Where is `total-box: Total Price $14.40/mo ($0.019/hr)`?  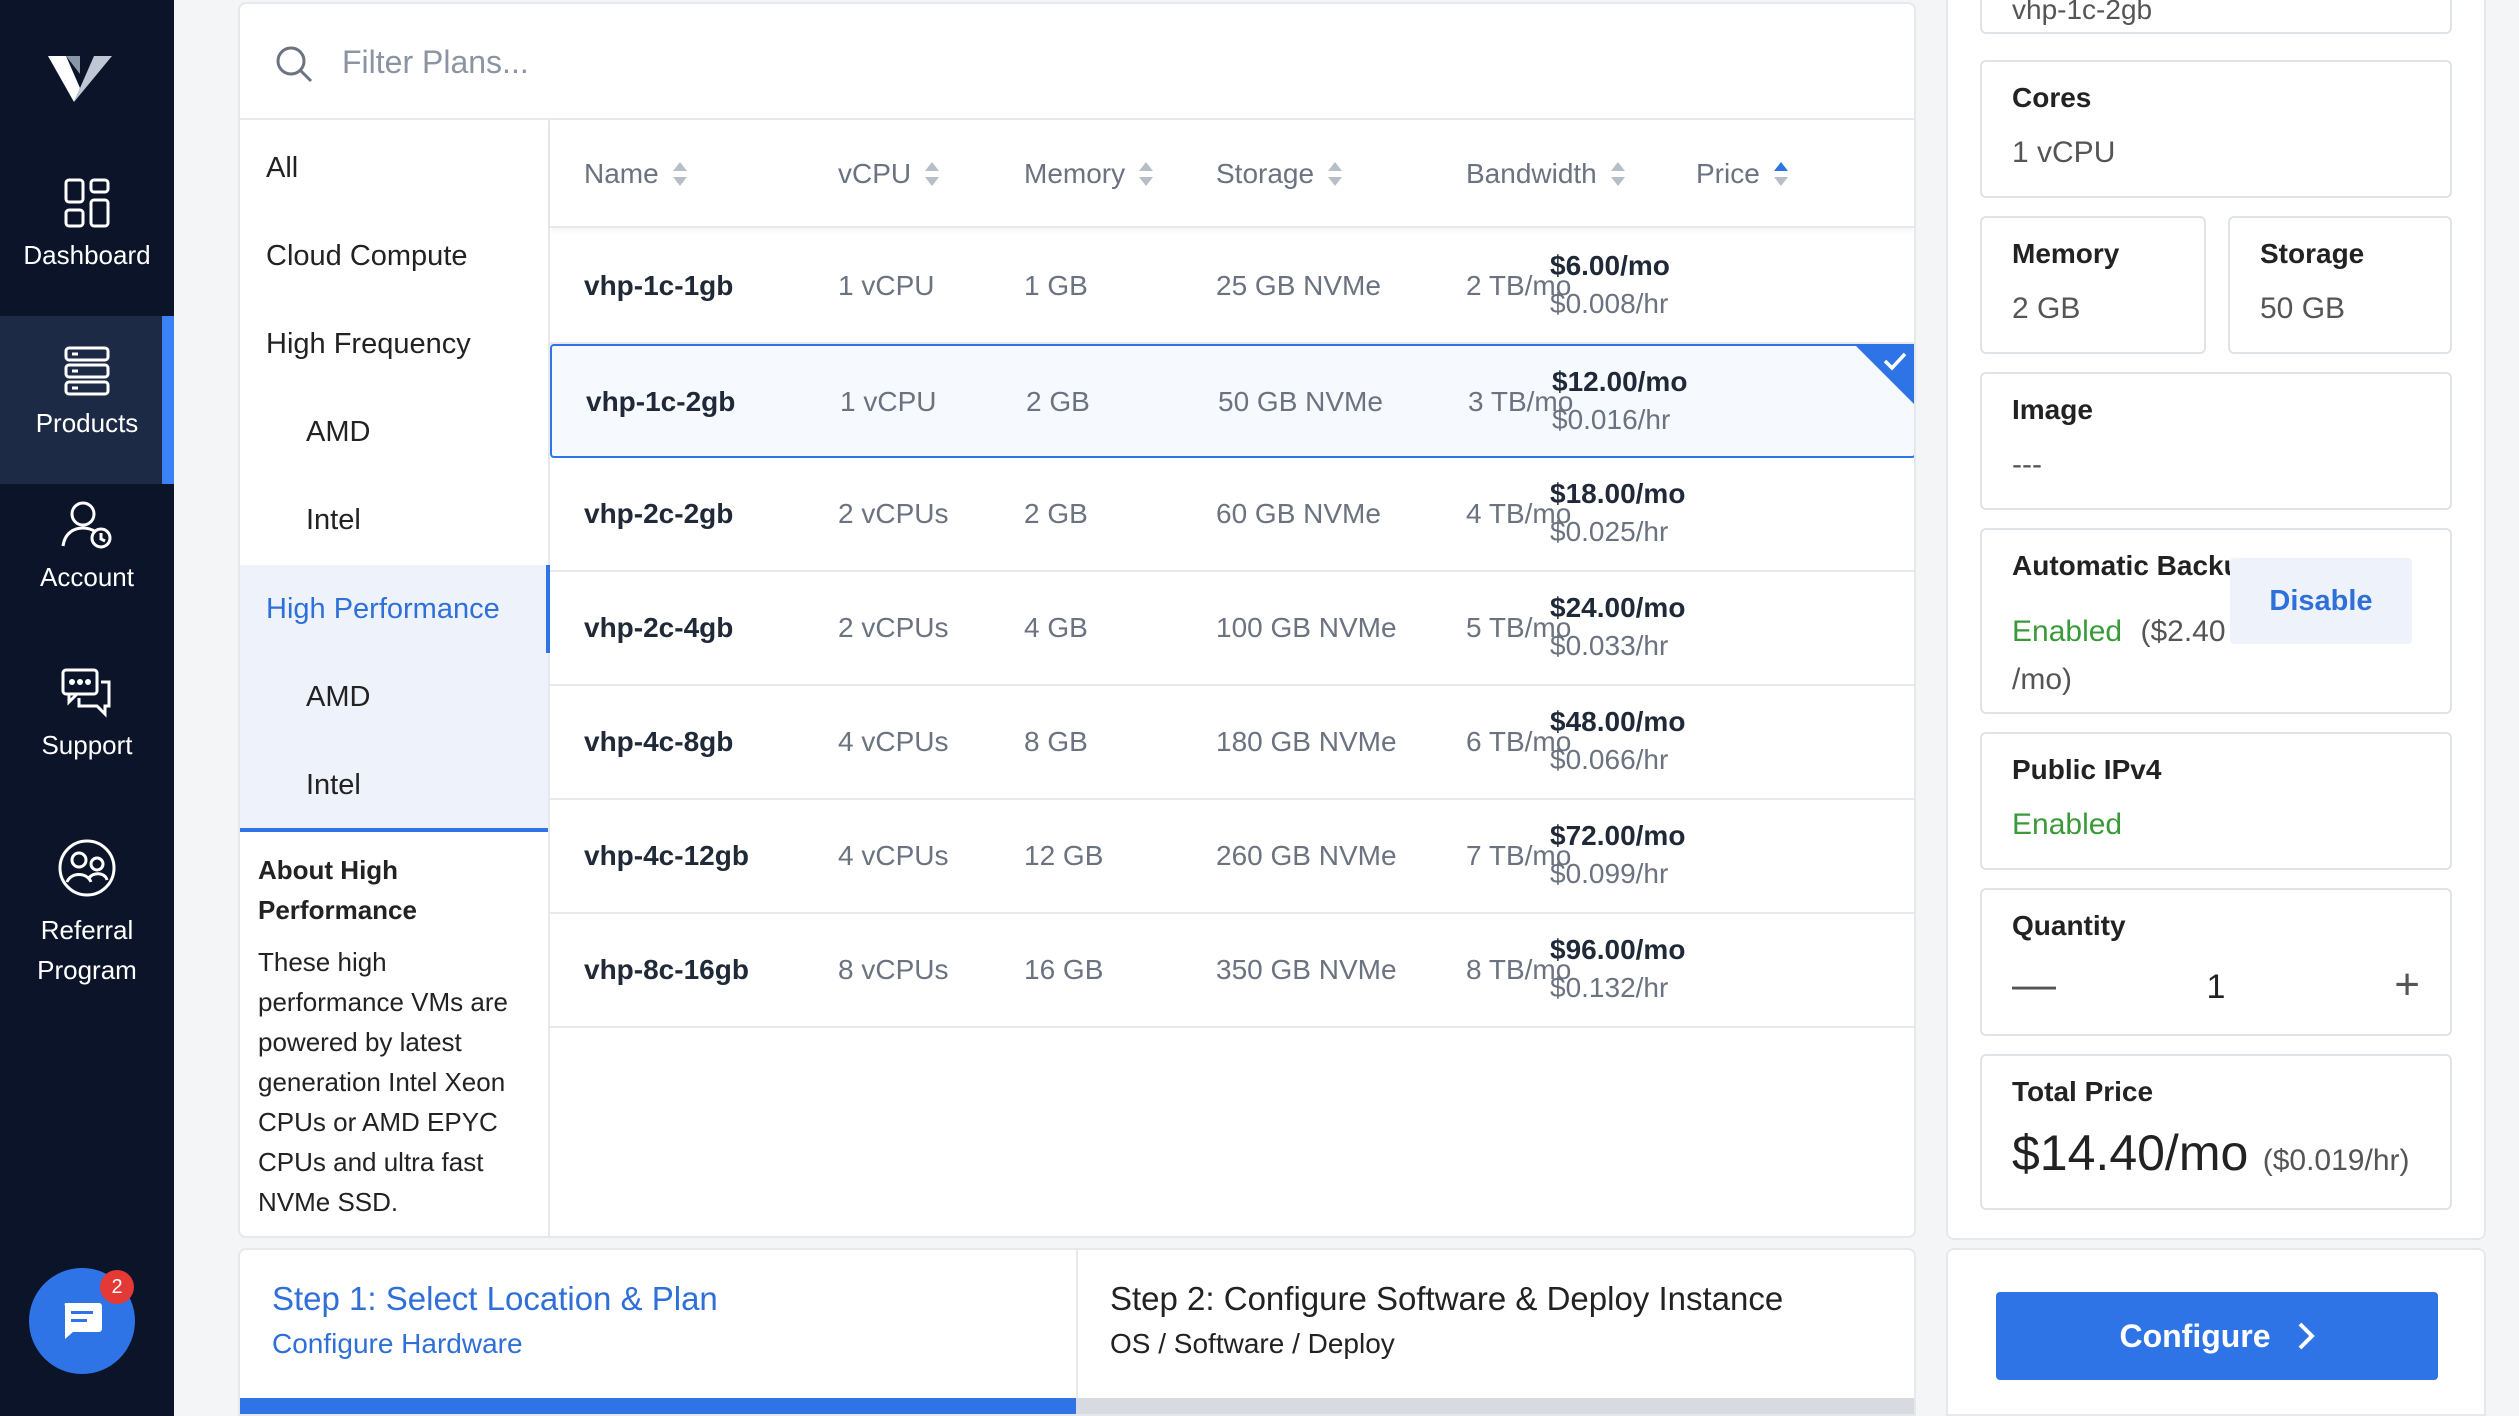 total-box: Total Price $14.40/mo ($0.019/hr) is located at coordinates (2216, 1132).